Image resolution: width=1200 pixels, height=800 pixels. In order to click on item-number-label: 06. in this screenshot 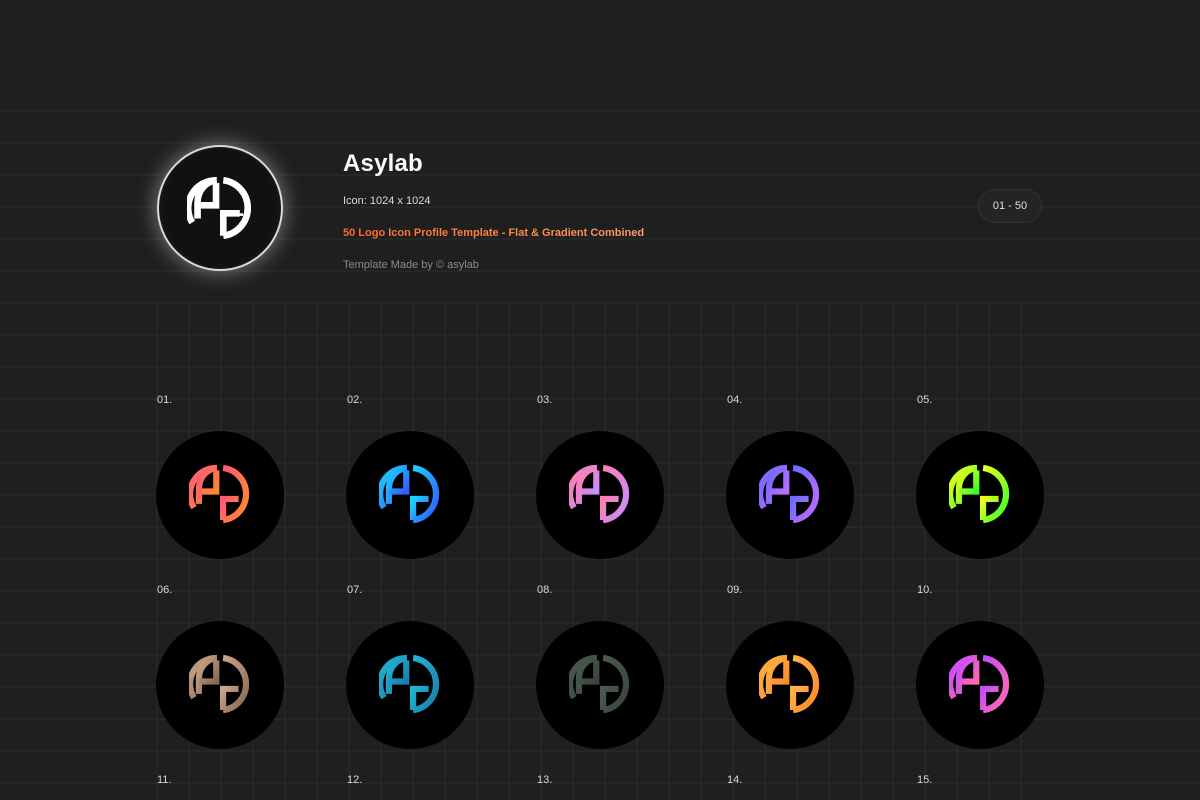, I will do `click(165, 590)`.